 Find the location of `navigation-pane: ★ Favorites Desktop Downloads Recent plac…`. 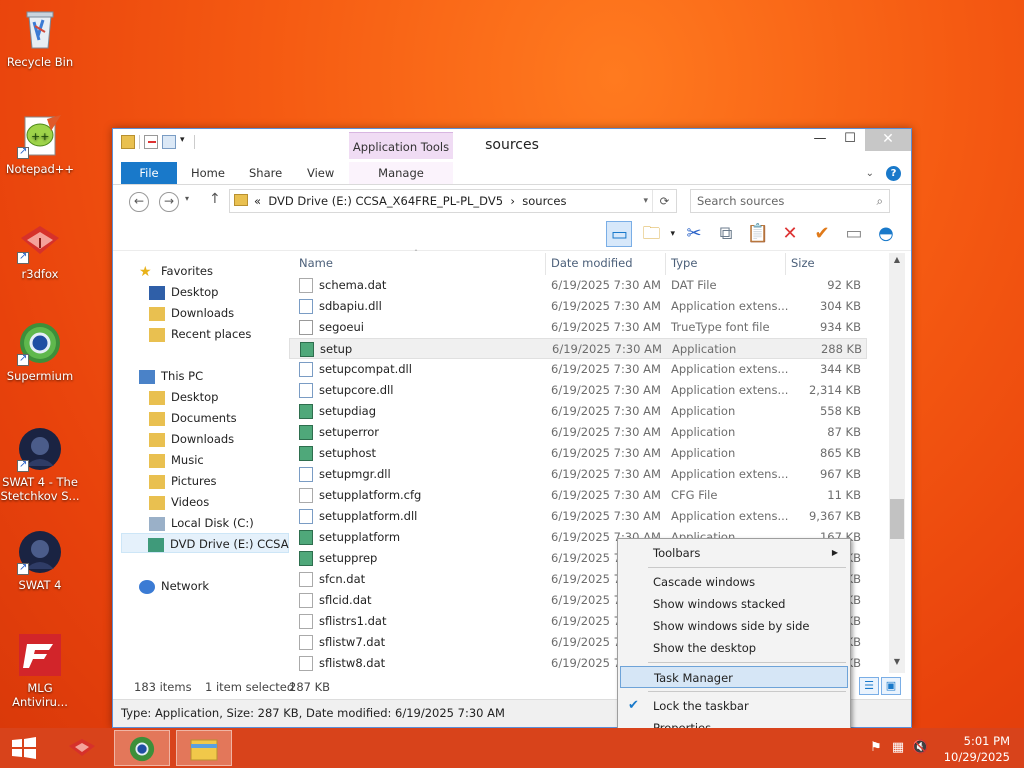

navigation-pane: ★ Favorites Desktop Downloads Recent plac… is located at coordinates (201, 463).